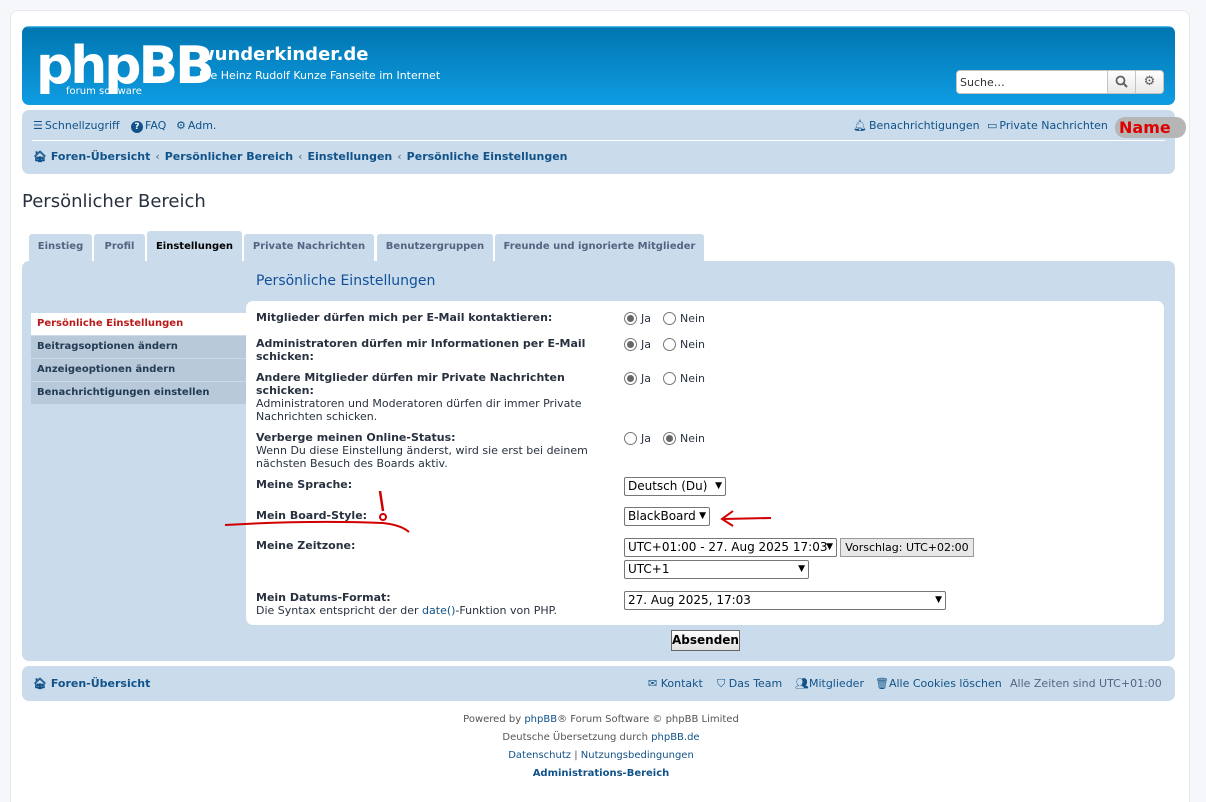 Image resolution: width=1206 pixels, height=802 pixels. What do you see at coordinates (498, 511) in the screenshot?
I see `red-annotations` at bounding box center [498, 511].